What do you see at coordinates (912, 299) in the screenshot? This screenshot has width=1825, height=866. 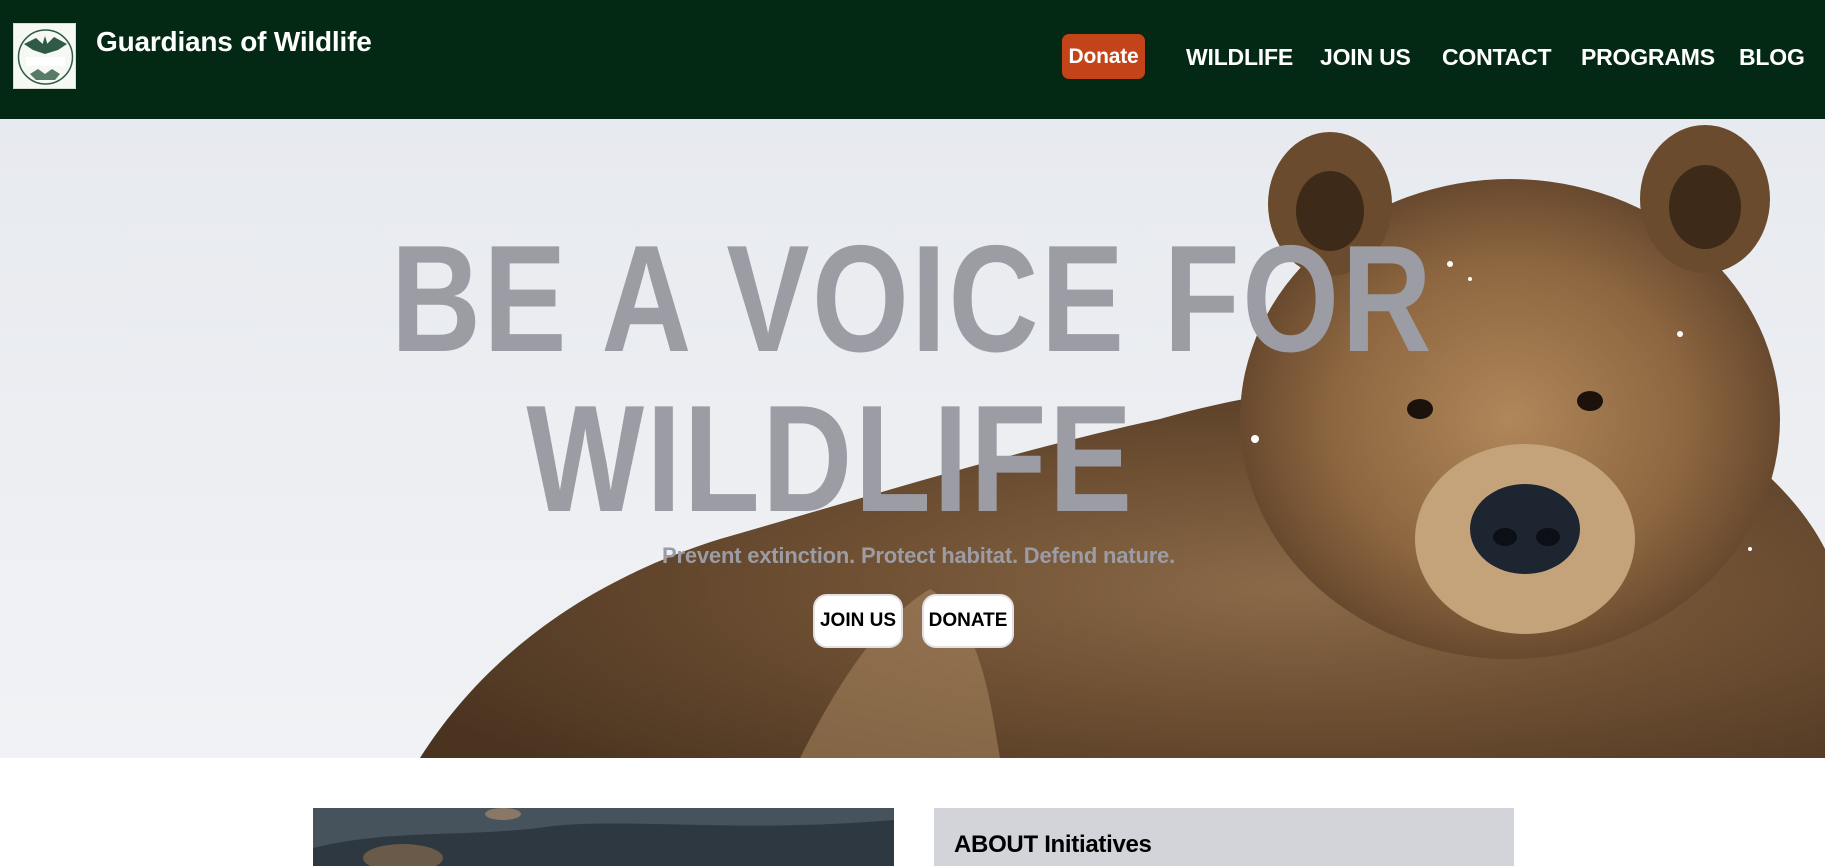 I see `hero-title-line1: BE A VOICE FOR` at bounding box center [912, 299].